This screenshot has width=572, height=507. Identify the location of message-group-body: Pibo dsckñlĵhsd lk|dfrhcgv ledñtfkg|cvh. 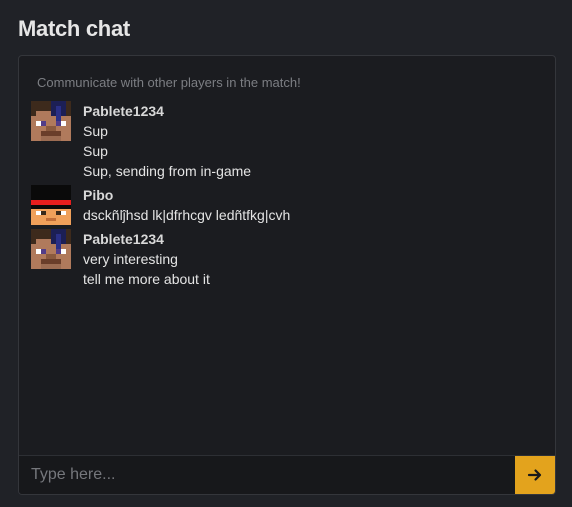
(186, 205).